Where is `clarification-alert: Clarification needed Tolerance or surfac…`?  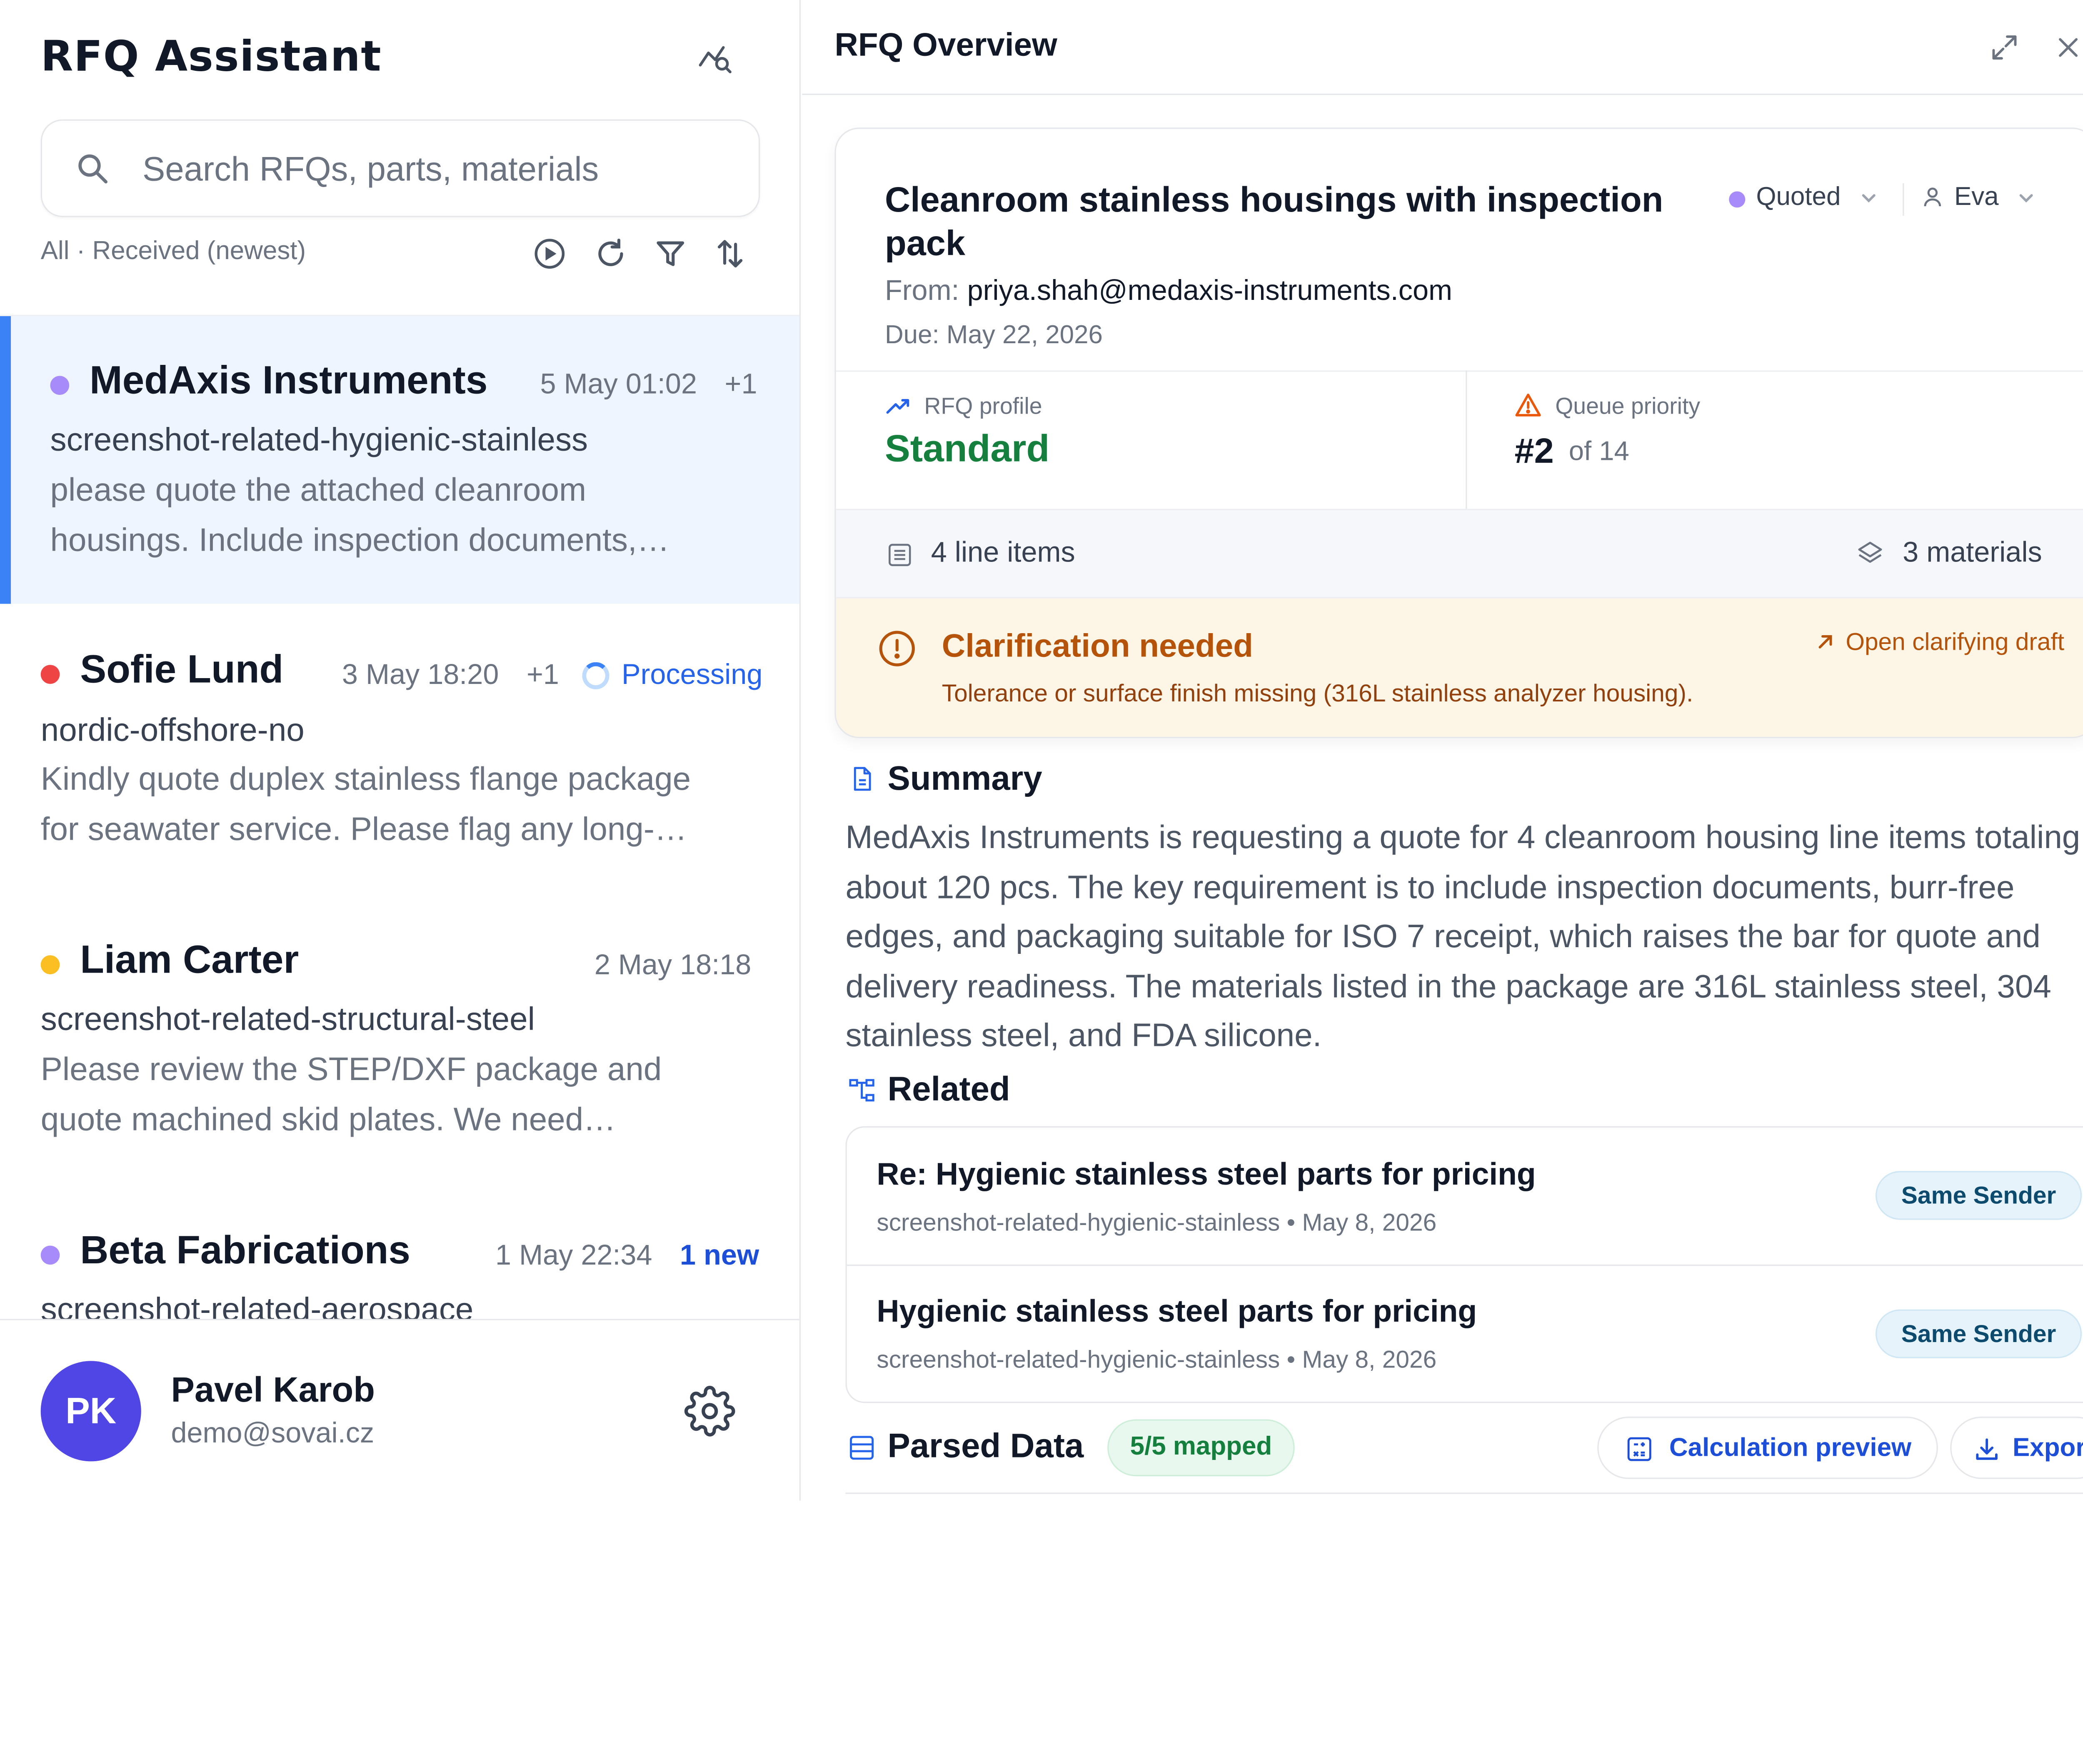 clarification-alert: Clarification needed Tolerance or surfac… is located at coordinates (1460, 667).